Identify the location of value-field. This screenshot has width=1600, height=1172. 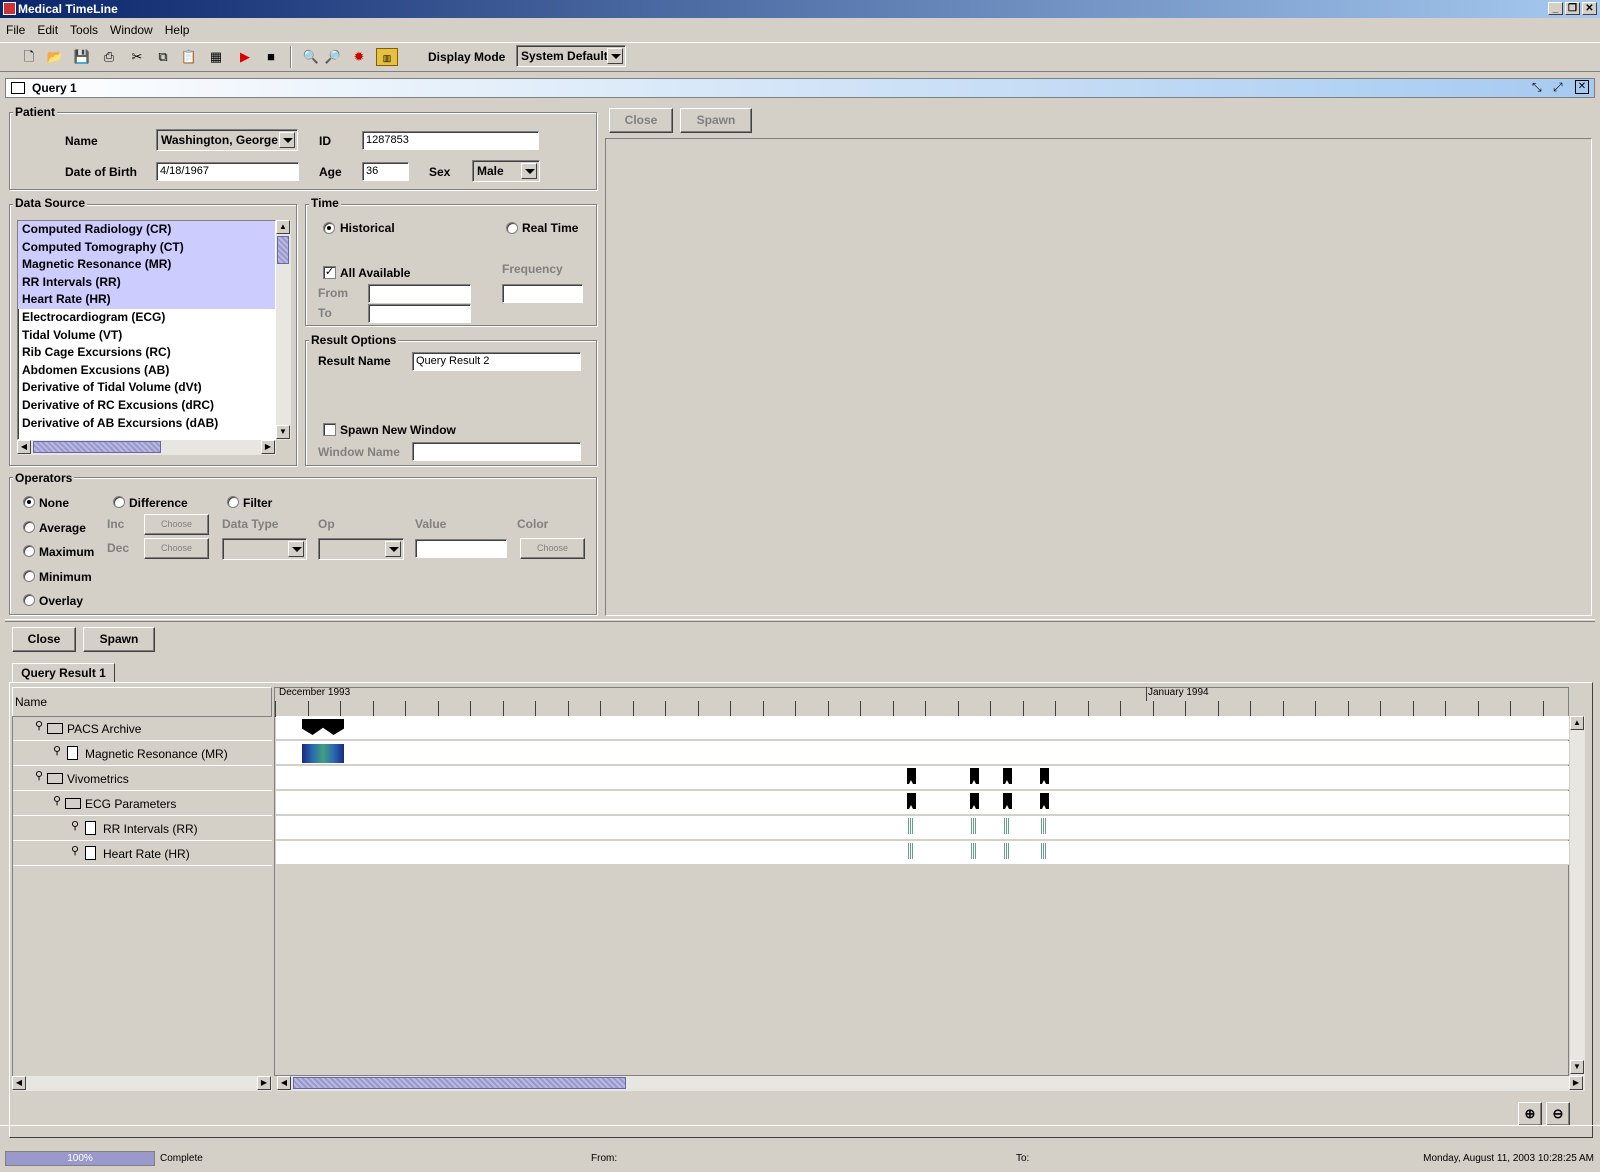
(461, 548).